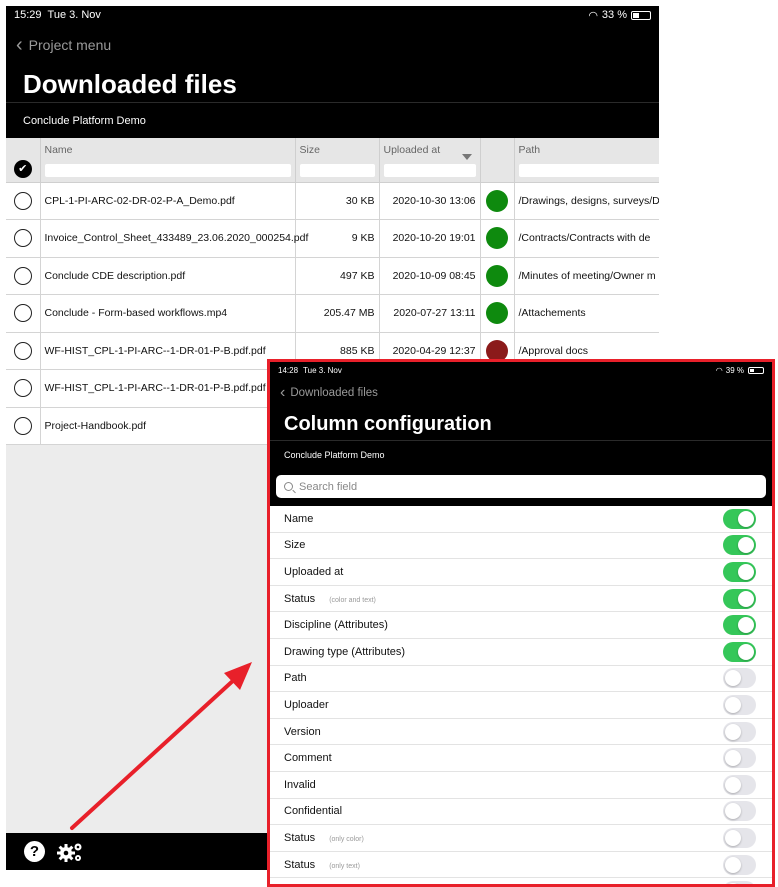 This screenshot has width=778, height=887. Describe the element at coordinates (430, 313) in the screenshot. I see `file-uploaded-at: 2020-07-27 13:11` at that location.